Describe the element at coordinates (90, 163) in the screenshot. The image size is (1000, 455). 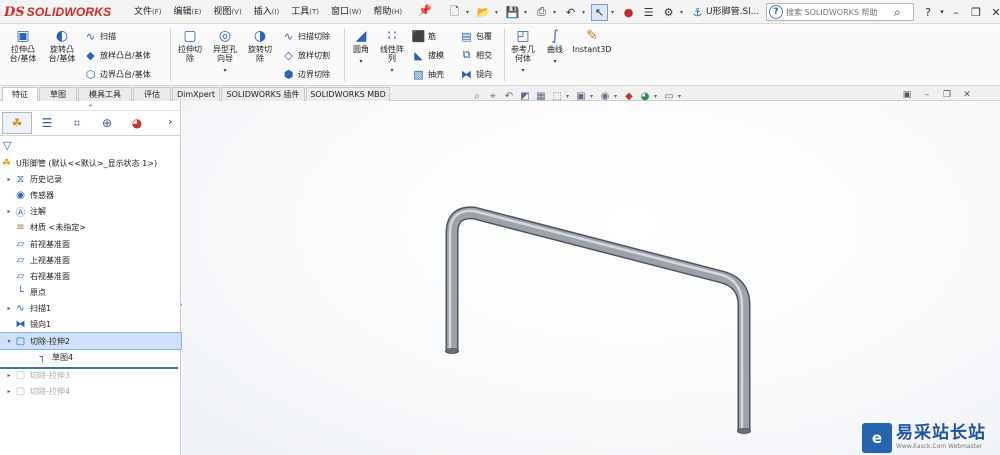
I see `tree-root-part: ☘ U形脚管 (默认<<默认>_显示状态 1>)` at that location.